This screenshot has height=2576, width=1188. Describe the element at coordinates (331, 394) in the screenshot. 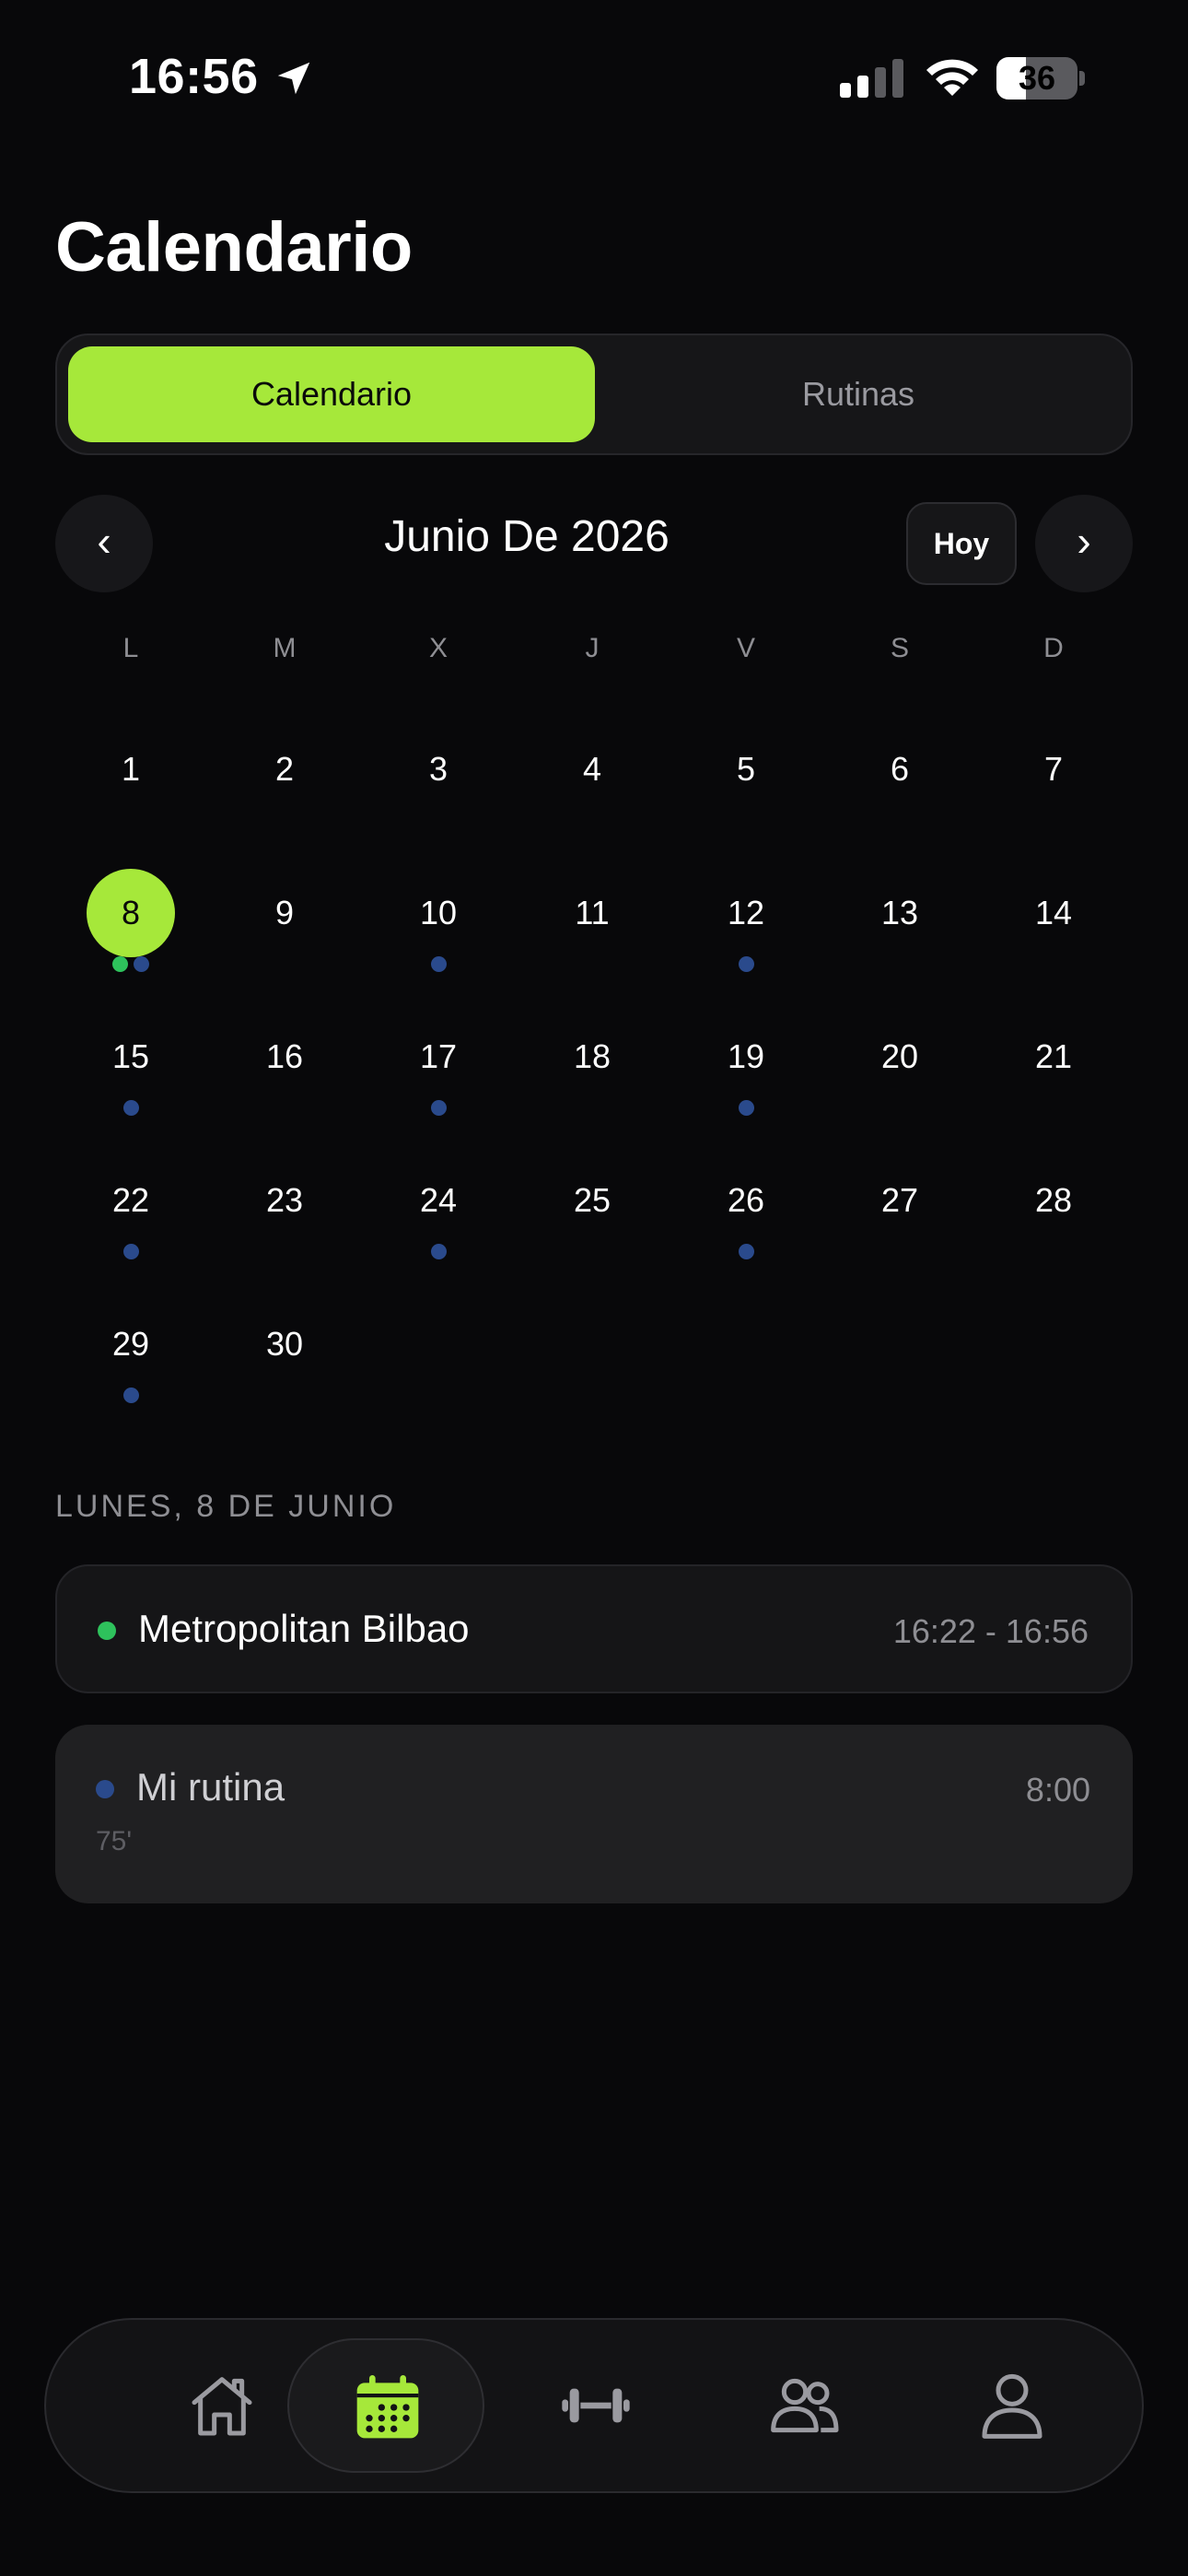

I see `segment-calendario: Calendario` at that location.